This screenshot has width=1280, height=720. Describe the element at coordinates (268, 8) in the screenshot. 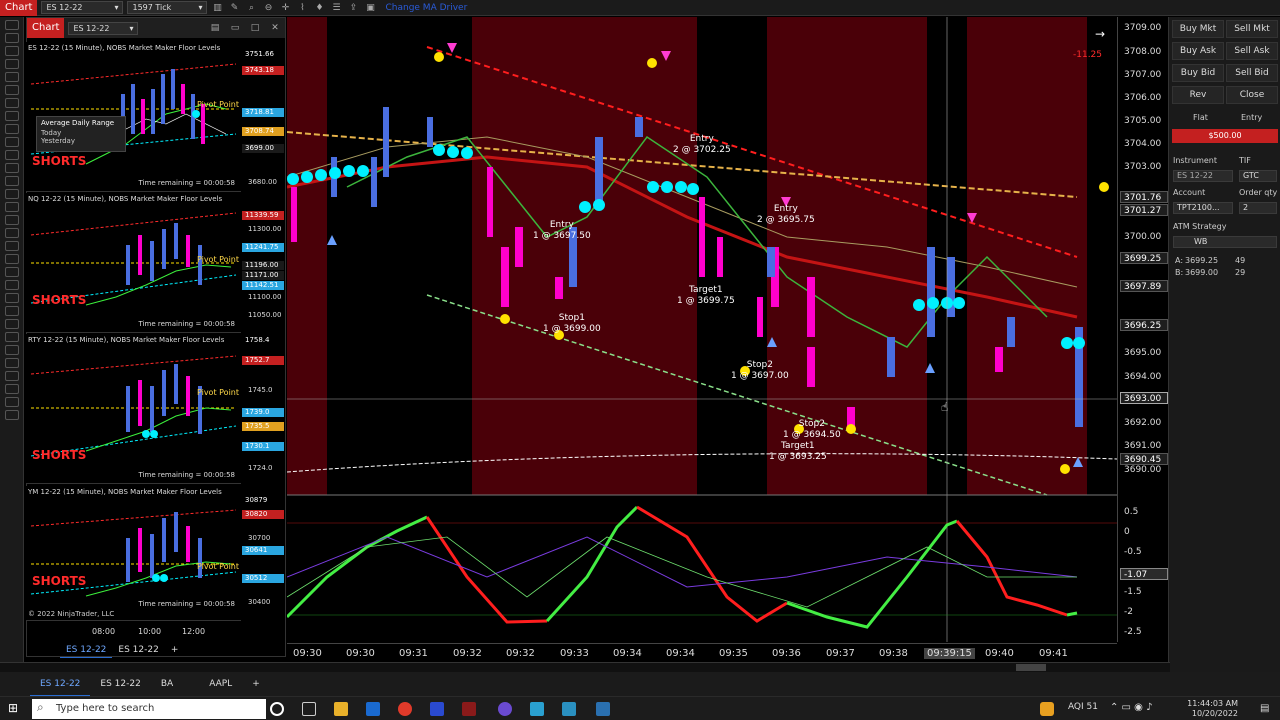

I see `minus-zoom-icon: ⊖` at that location.